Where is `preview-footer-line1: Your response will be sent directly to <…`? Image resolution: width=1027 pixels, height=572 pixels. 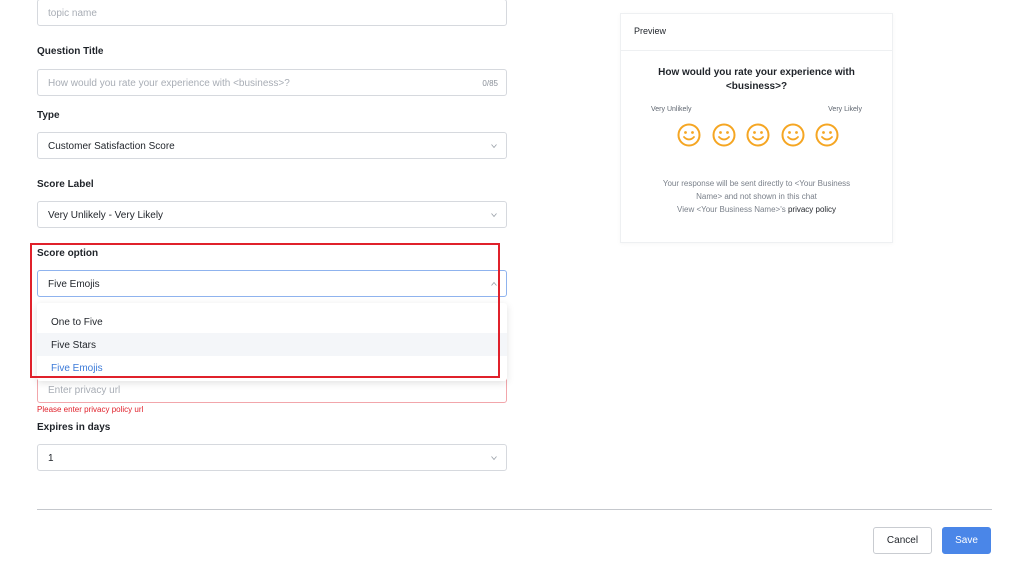 preview-footer-line1: Your response will be sent directly to <… is located at coordinates (756, 183).